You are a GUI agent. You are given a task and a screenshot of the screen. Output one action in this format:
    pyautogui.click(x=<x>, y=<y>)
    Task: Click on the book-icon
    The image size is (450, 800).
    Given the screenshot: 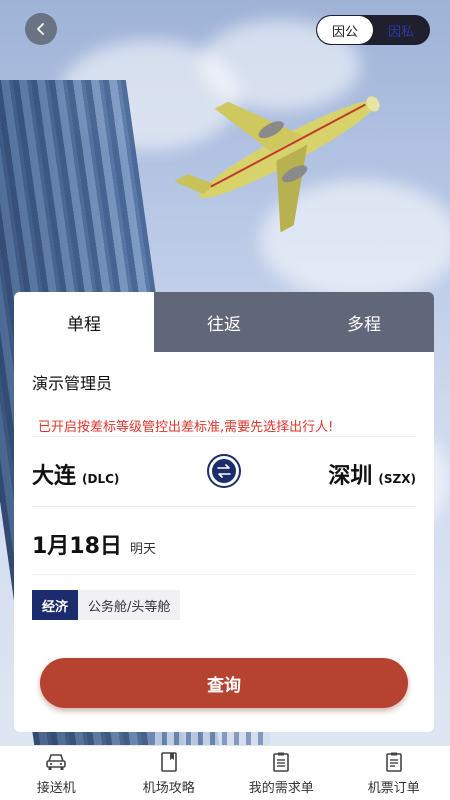 What is the action you would take?
    pyautogui.click(x=169, y=762)
    